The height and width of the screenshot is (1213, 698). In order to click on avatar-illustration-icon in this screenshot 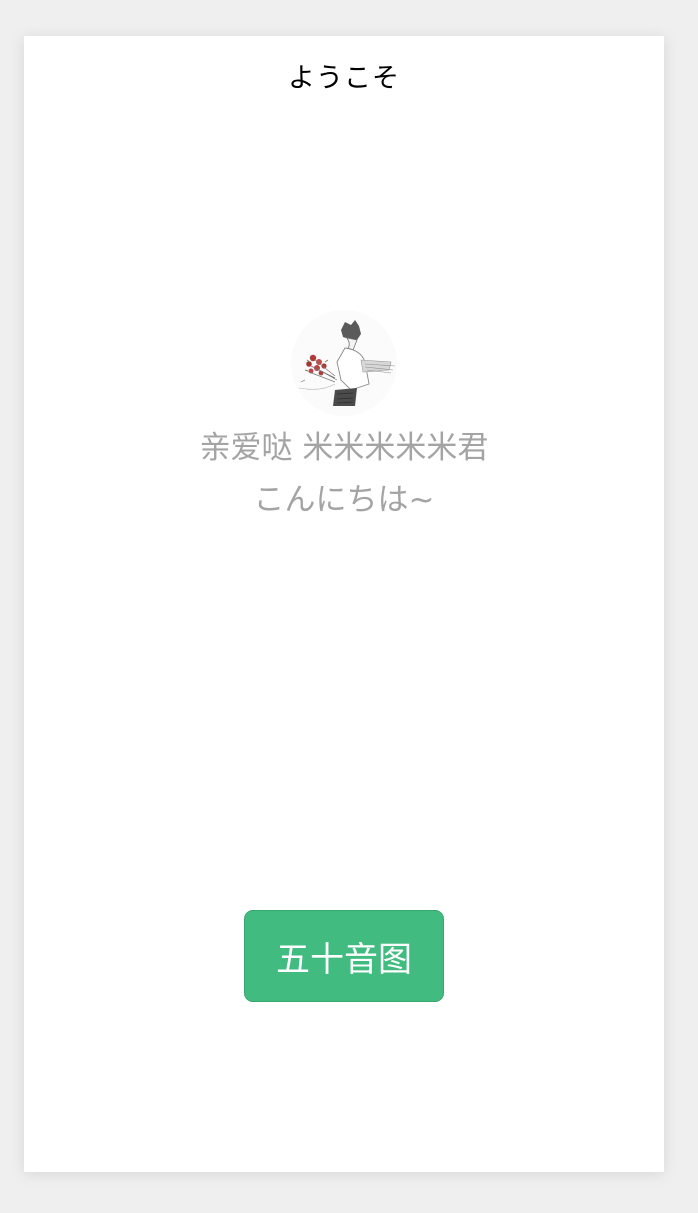, I will do `click(347, 363)`.